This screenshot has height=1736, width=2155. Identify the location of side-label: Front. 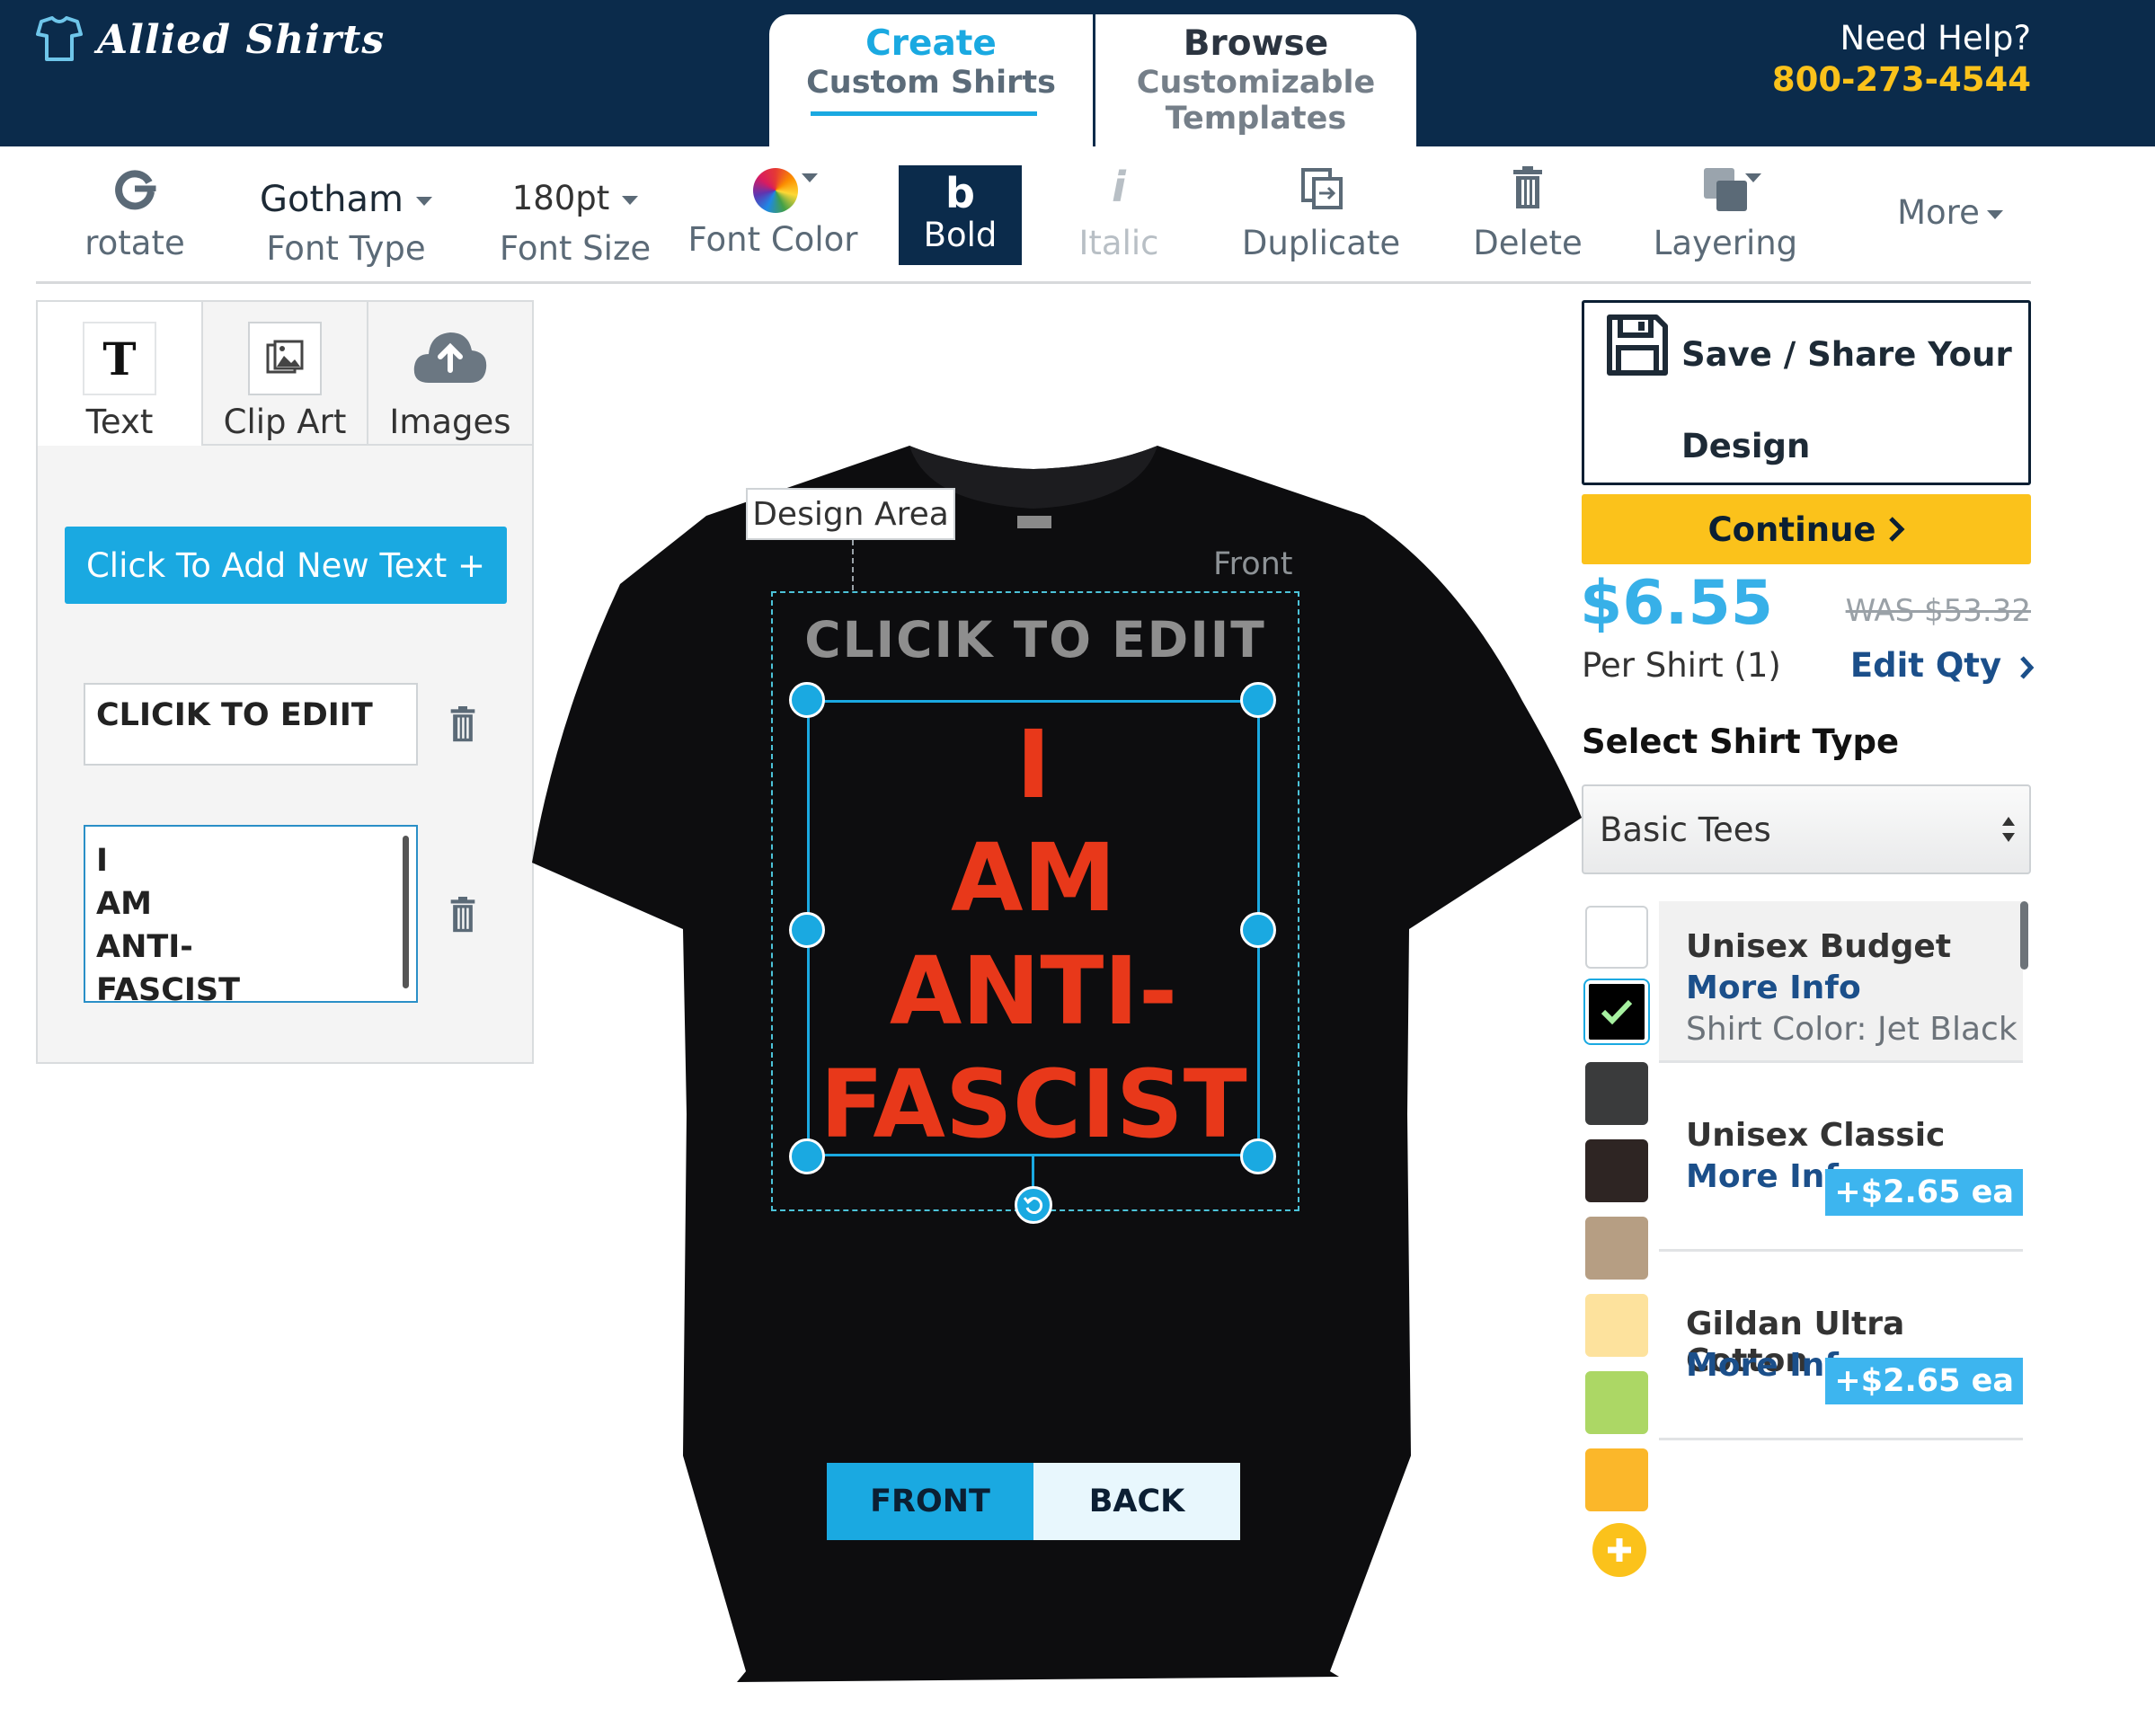
(1253, 564).